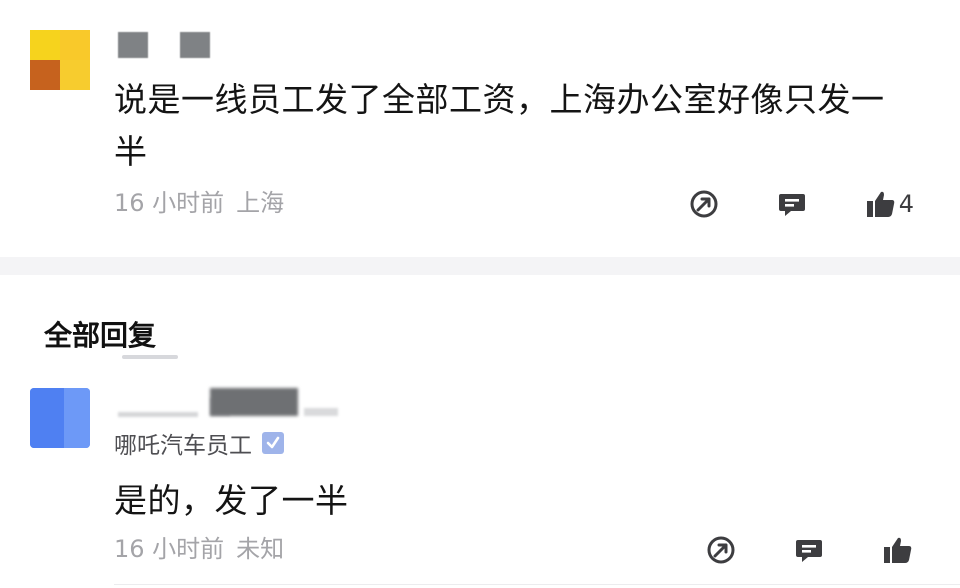 The image size is (960, 588). What do you see at coordinates (169, 203) in the screenshot?
I see `comment-time: 16 小时前` at bounding box center [169, 203].